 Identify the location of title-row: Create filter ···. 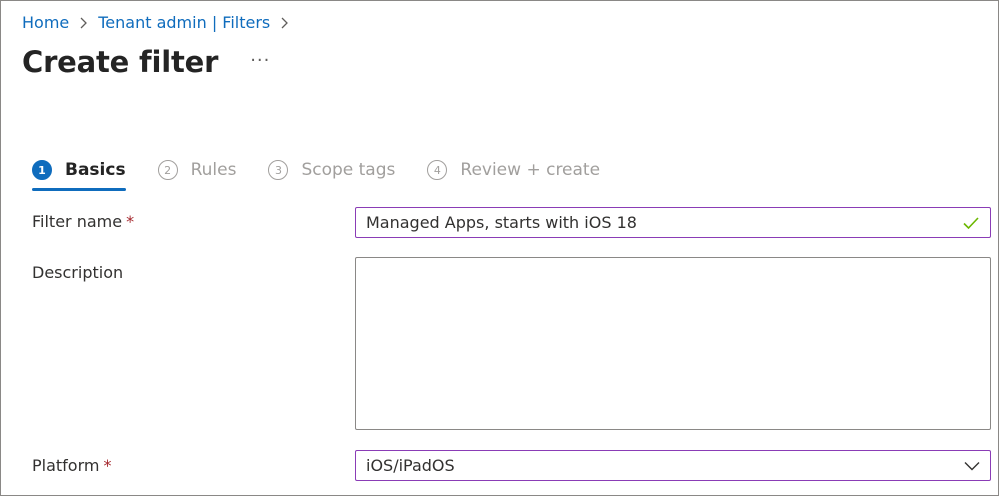
(146, 62).